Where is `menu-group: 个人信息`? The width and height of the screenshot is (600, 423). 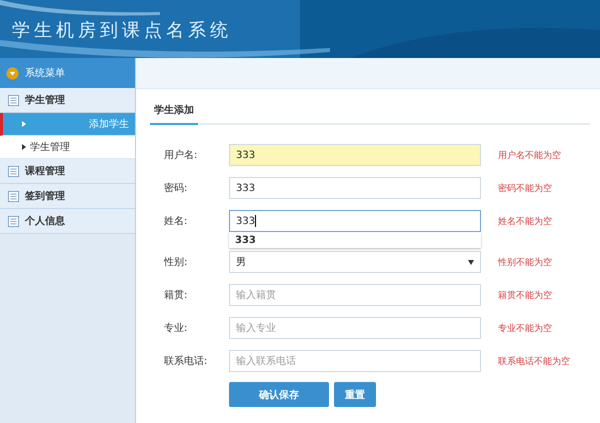 menu-group: 个人信息 is located at coordinates (67, 221).